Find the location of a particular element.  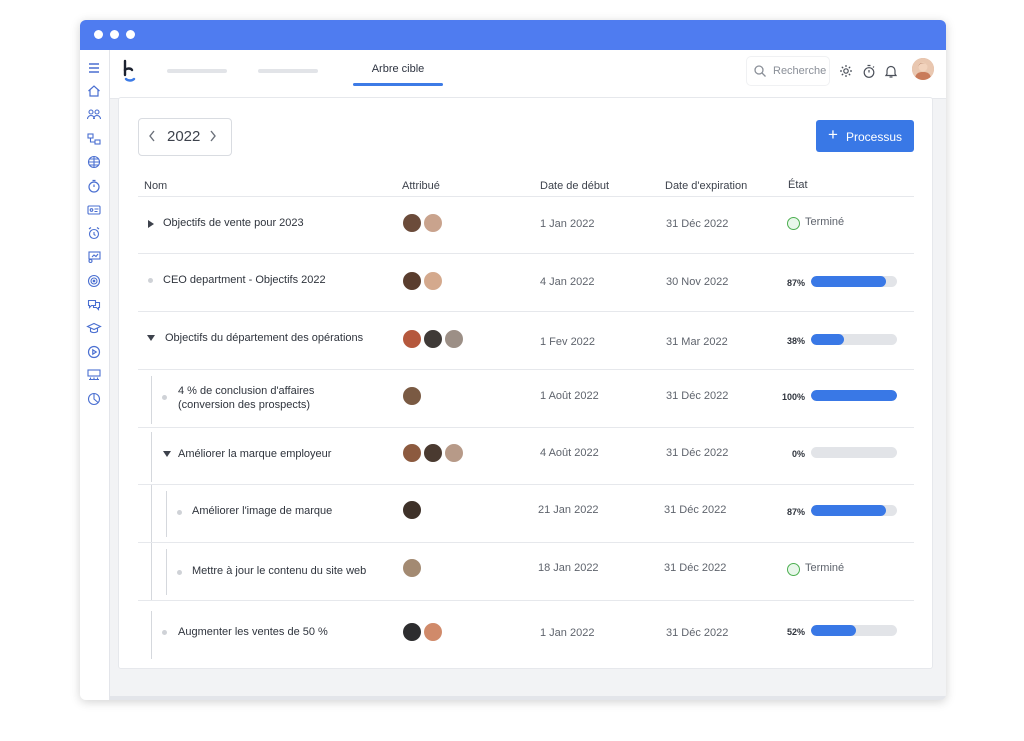

timer-icon is located at coordinates (94, 186).